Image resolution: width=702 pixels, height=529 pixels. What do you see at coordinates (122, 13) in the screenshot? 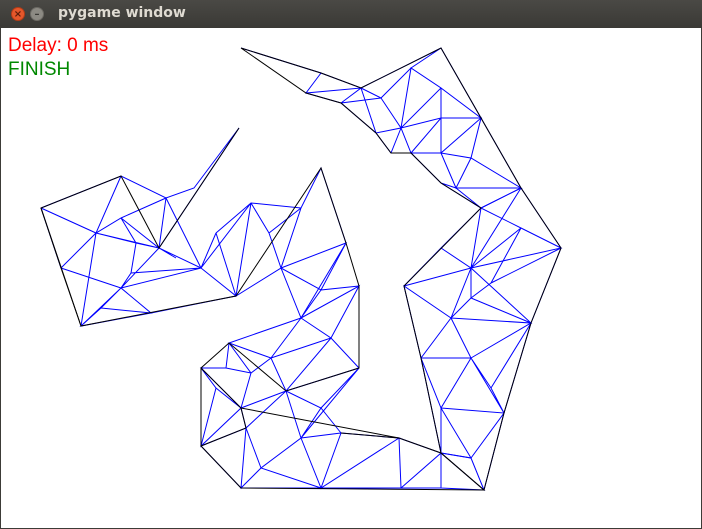
I see `window-title: pygame window` at bounding box center [122, 13].